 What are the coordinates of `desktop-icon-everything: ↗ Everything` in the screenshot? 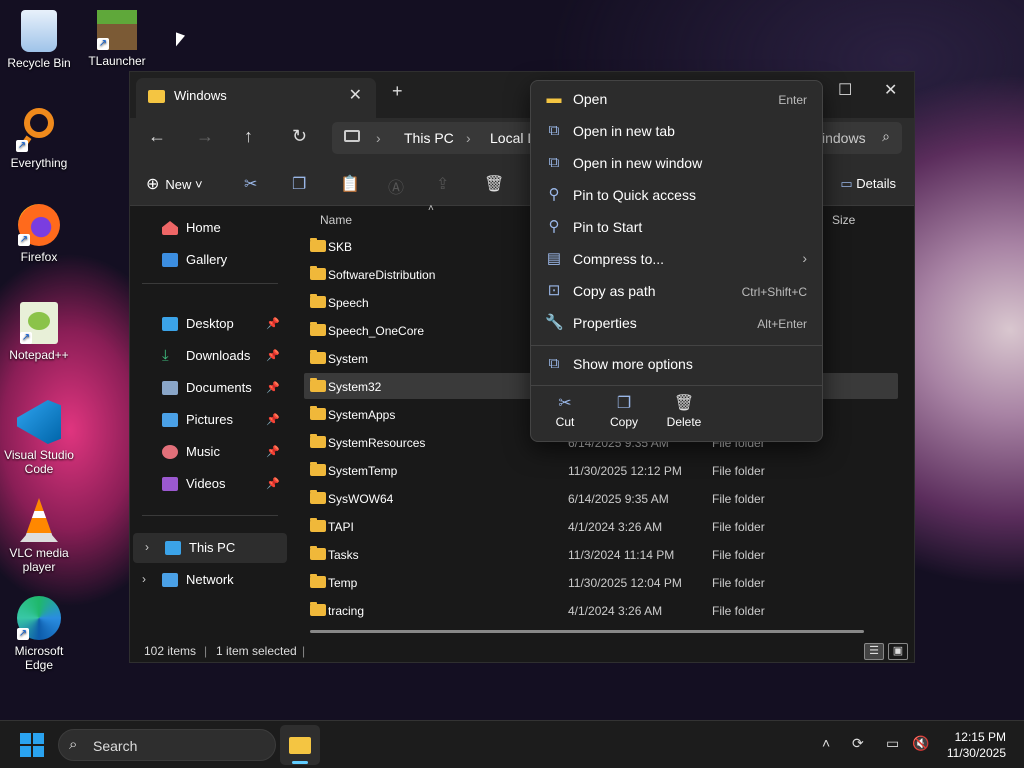 It's located at (39, 138).